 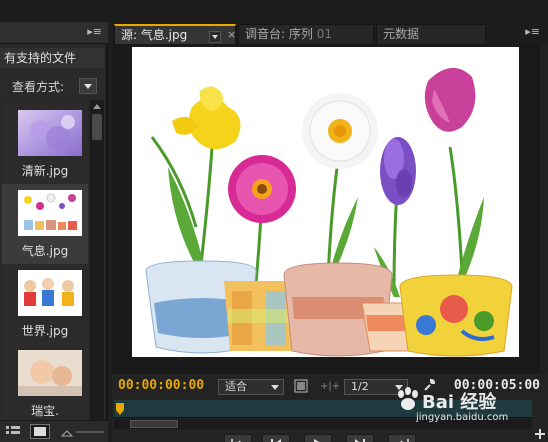 I want to click on view-mode-row: 查看方式:, so click(x=52, y=86).